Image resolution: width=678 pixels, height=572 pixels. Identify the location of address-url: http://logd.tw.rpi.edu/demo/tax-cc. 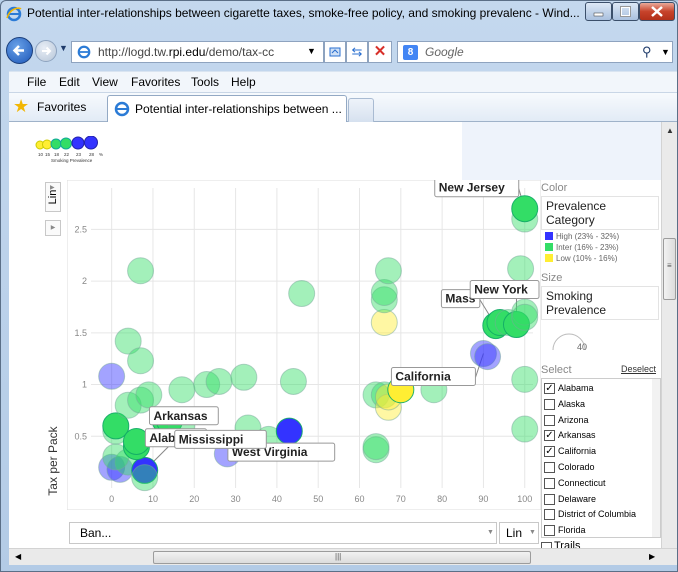
(190, 52).